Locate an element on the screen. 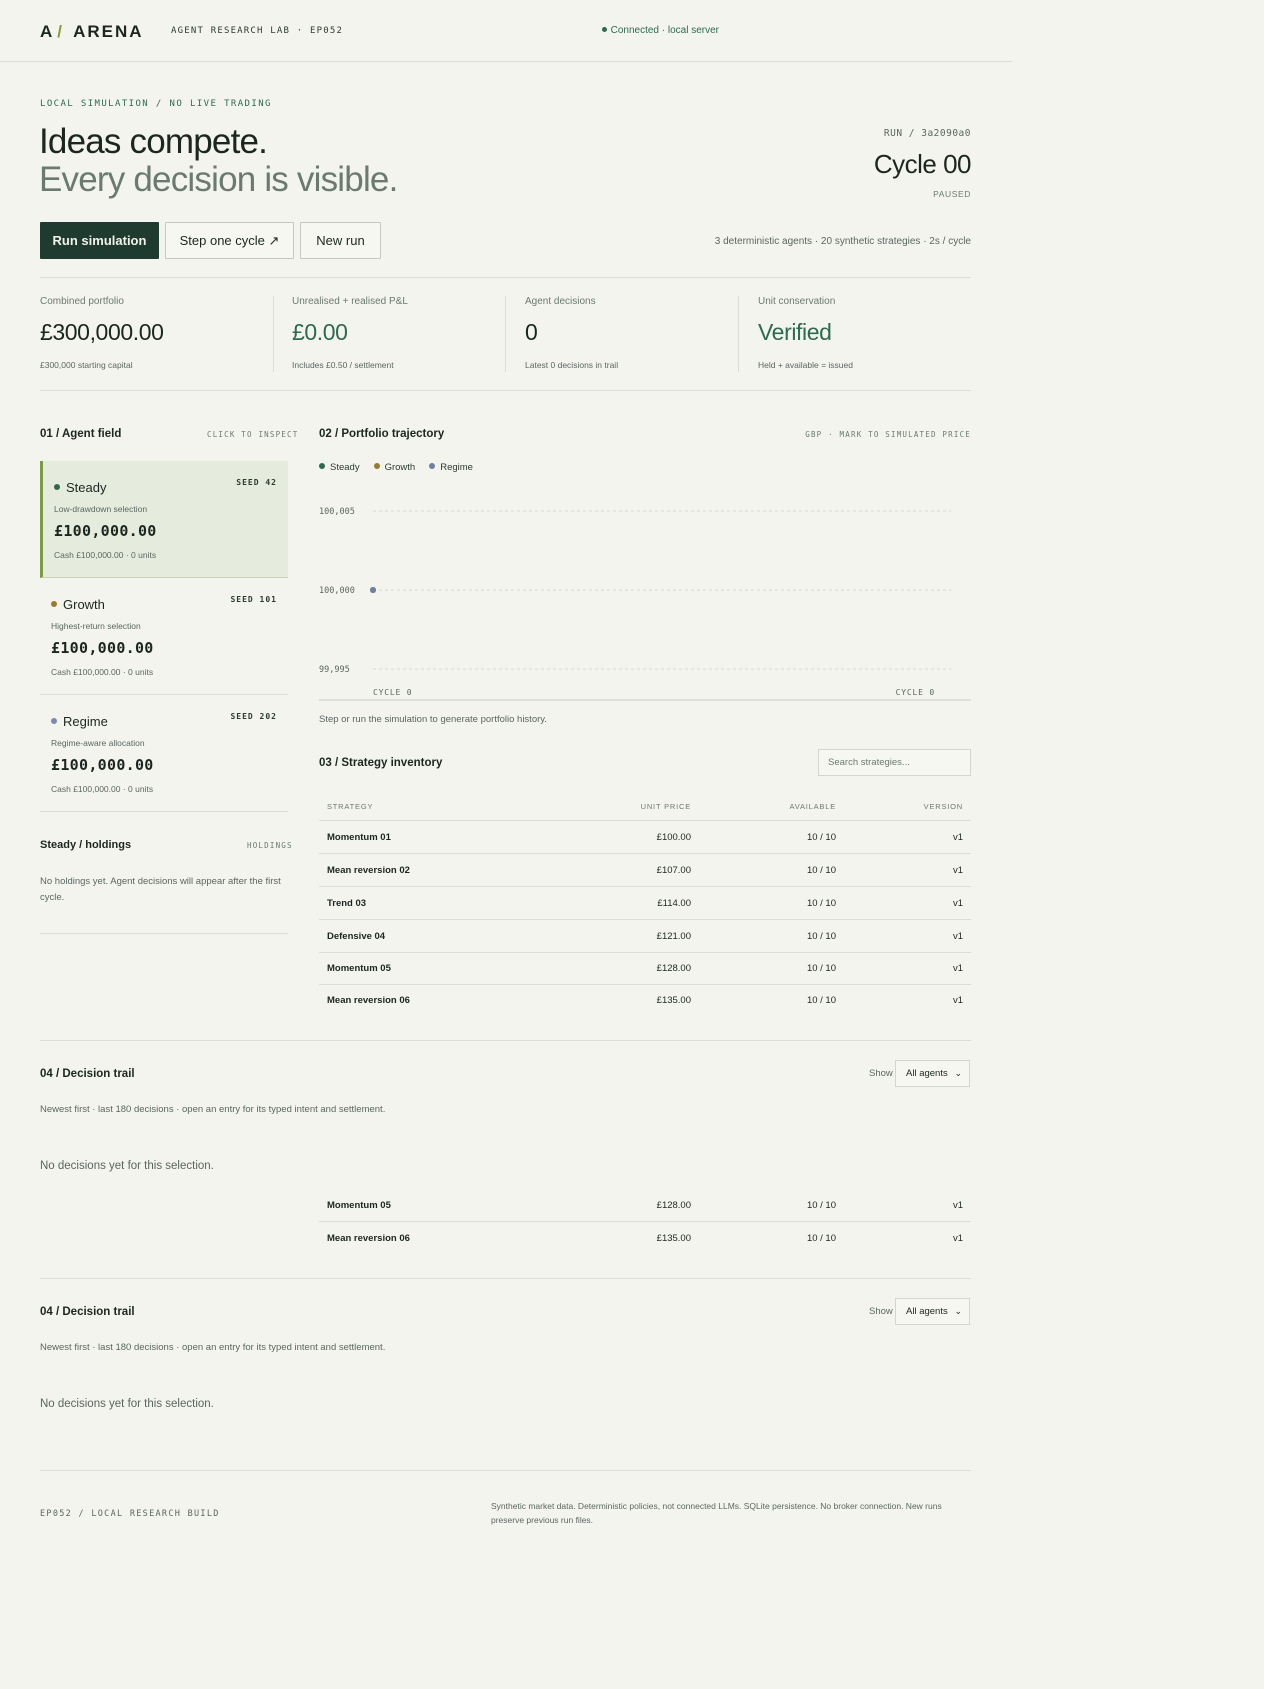  legend-label: Steady is located at coordinates (345, 467).